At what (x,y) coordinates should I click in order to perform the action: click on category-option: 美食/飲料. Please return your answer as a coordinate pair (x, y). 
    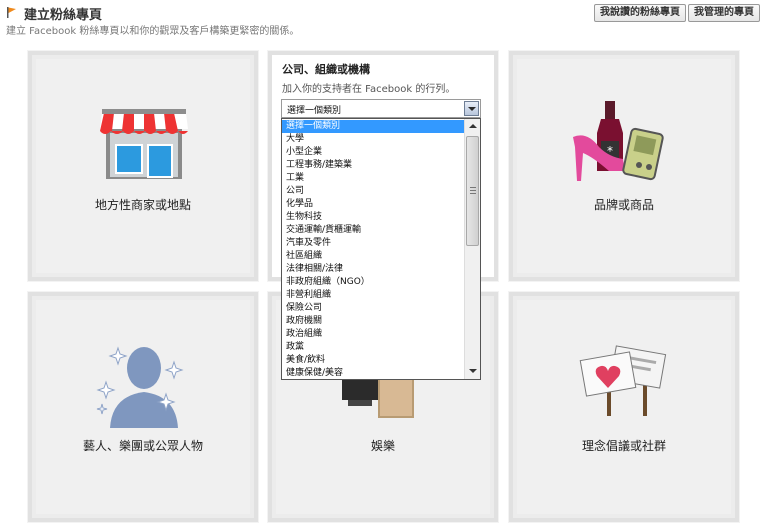
    Looking at the image, I should click on (374, 360).